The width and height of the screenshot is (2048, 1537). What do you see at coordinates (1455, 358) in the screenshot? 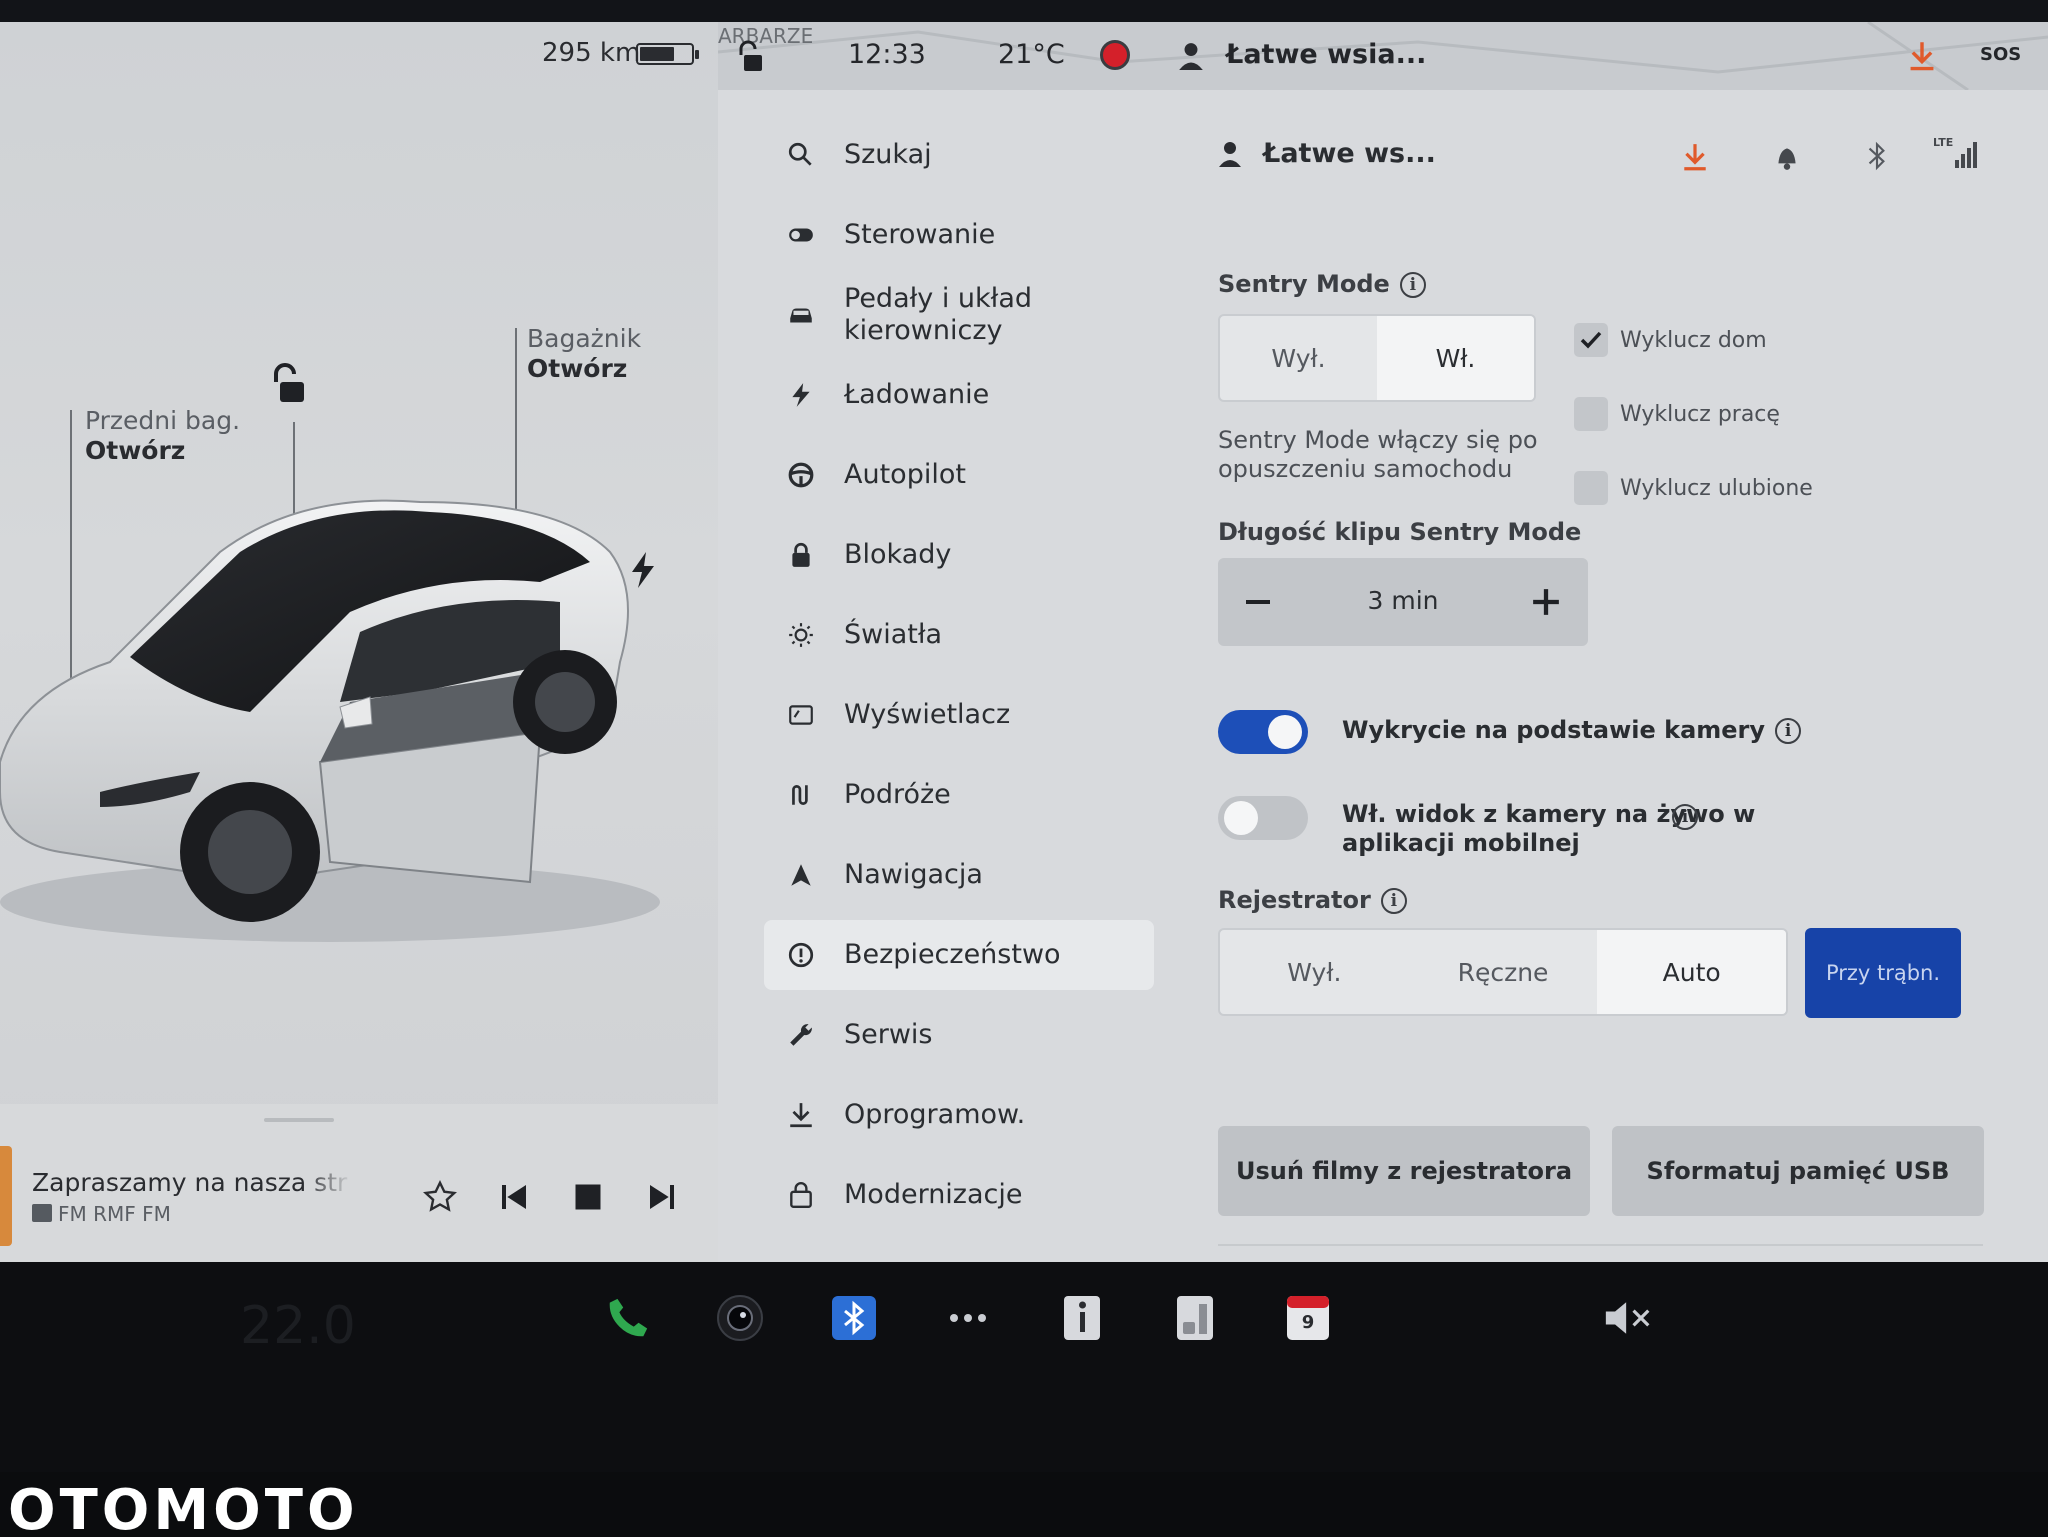
I see `sentry-on-option: Wł.` at bounding box center [1455, 358].